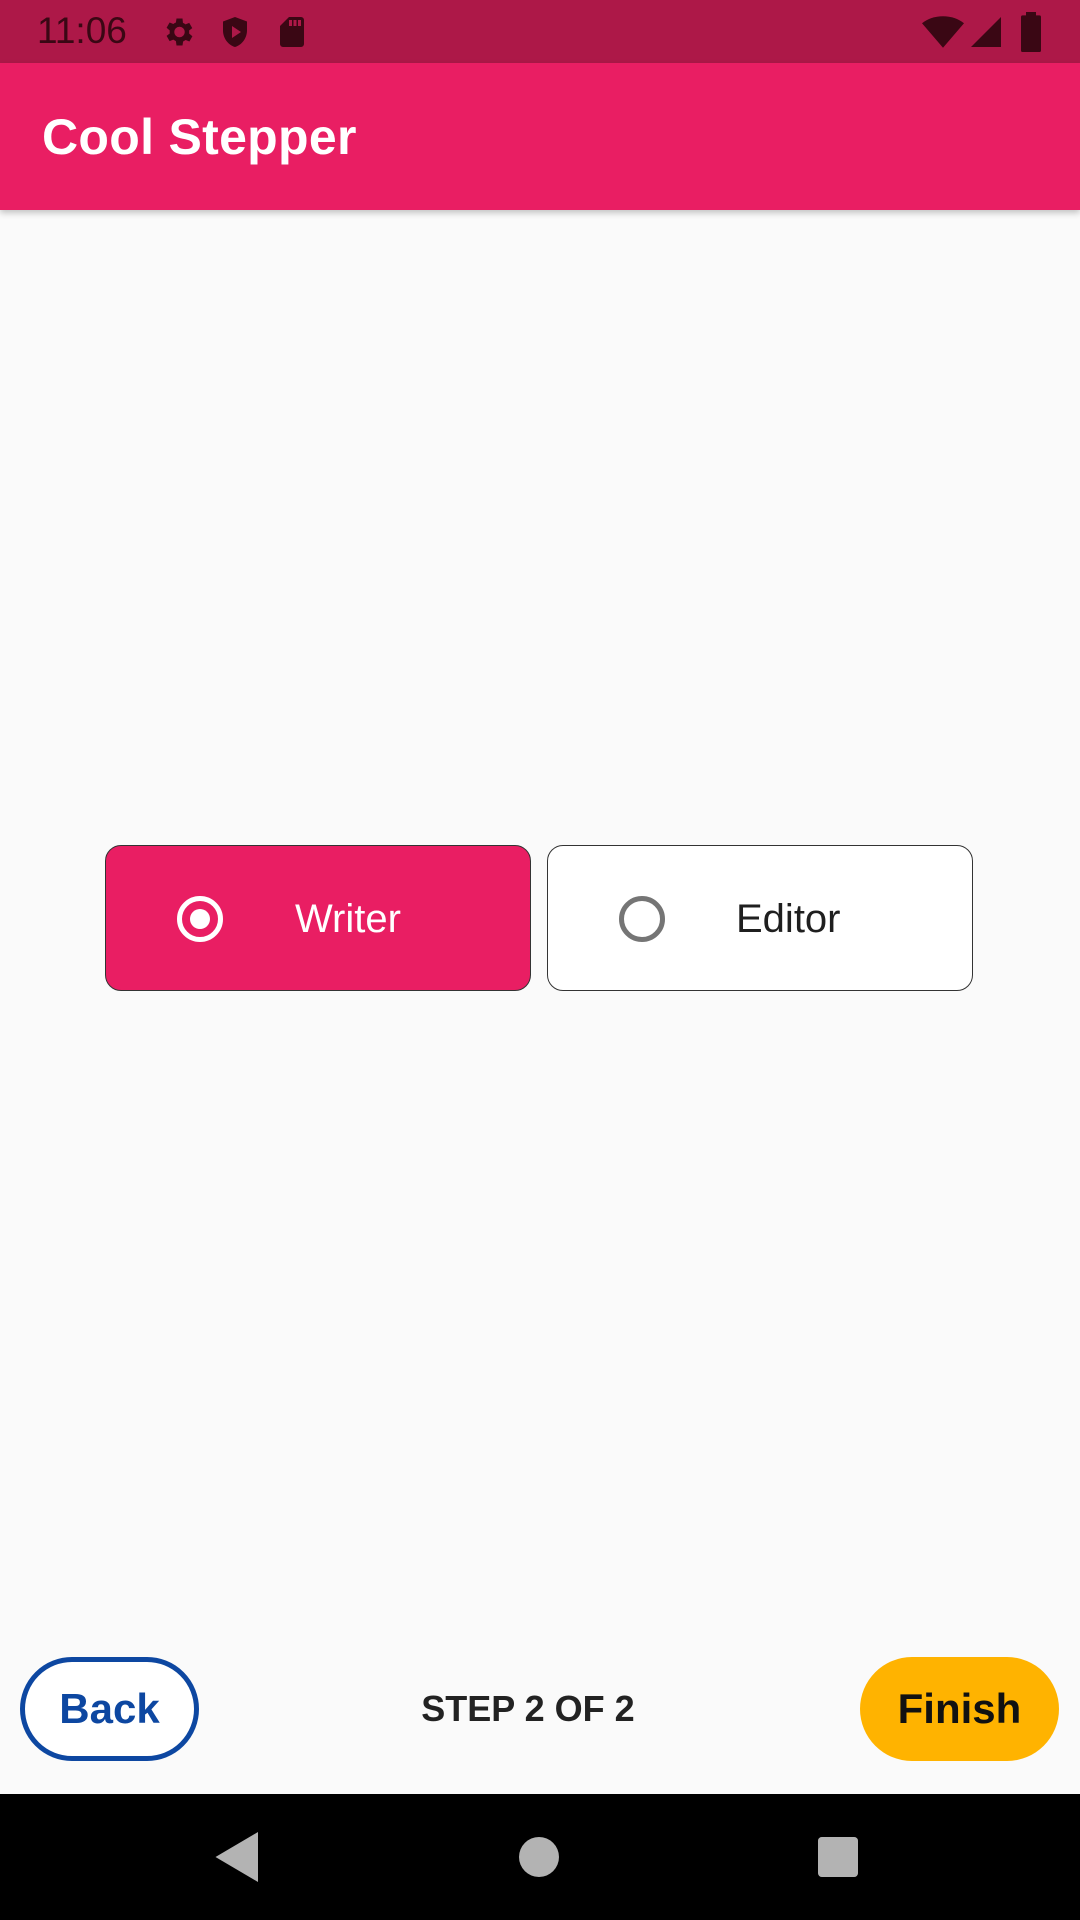  Describe the element at coordinates (540, 136) in the screenshot. I see `app-bar: Cool Stepper` at that location.